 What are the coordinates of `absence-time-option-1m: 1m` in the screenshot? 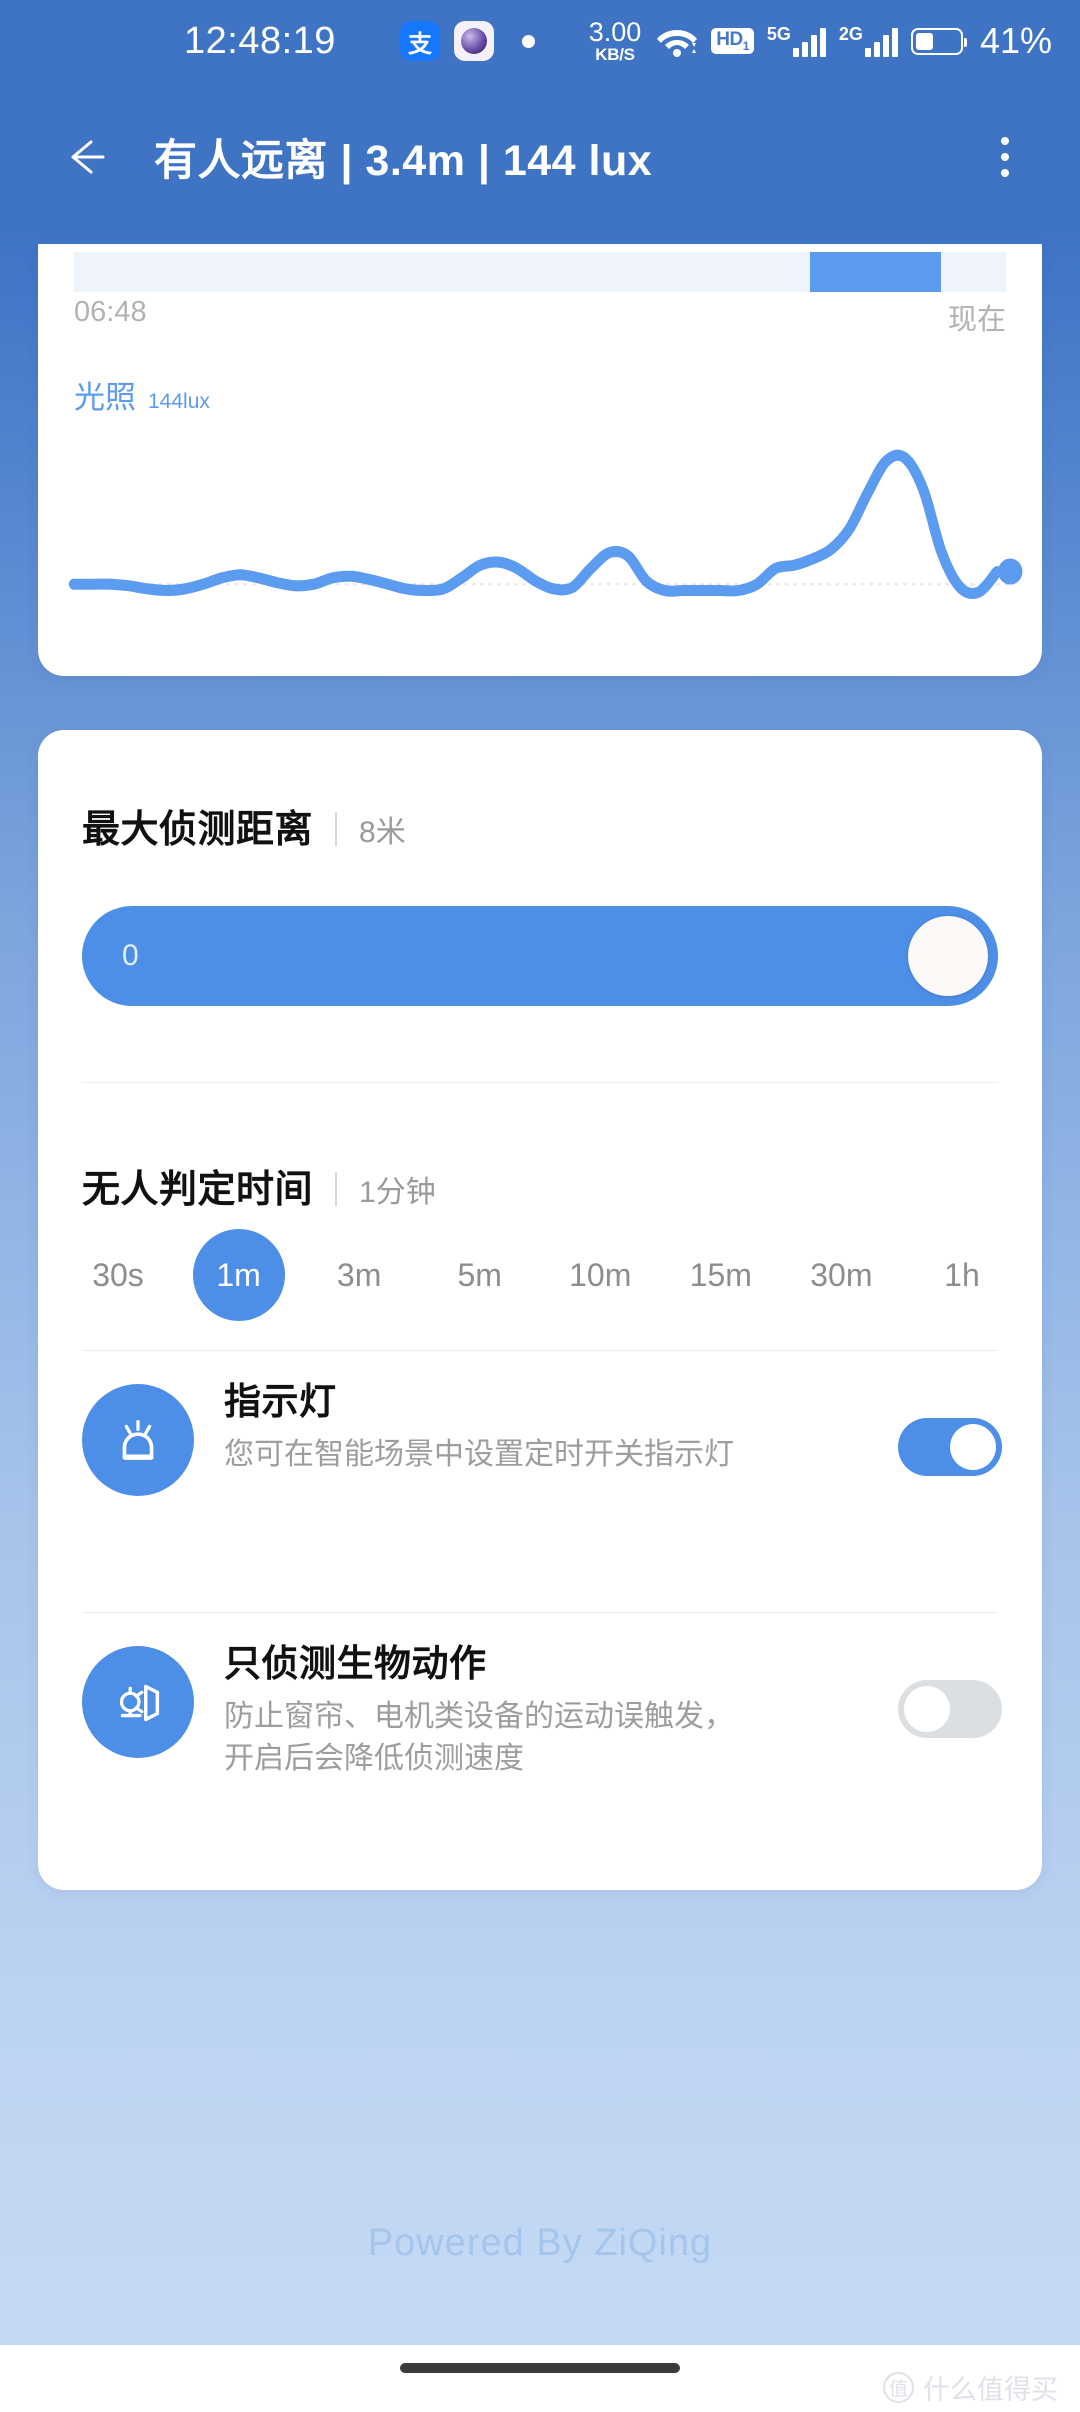 It's located at (238, 1275).